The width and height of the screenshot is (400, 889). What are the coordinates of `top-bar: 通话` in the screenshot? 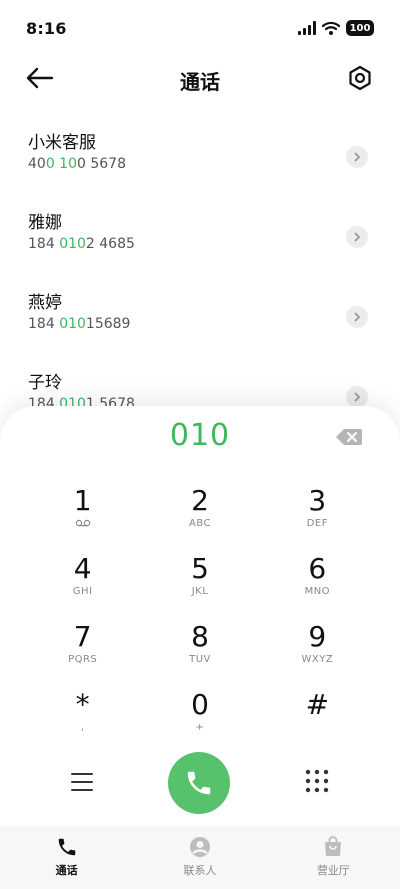 It's located at (200, 78).